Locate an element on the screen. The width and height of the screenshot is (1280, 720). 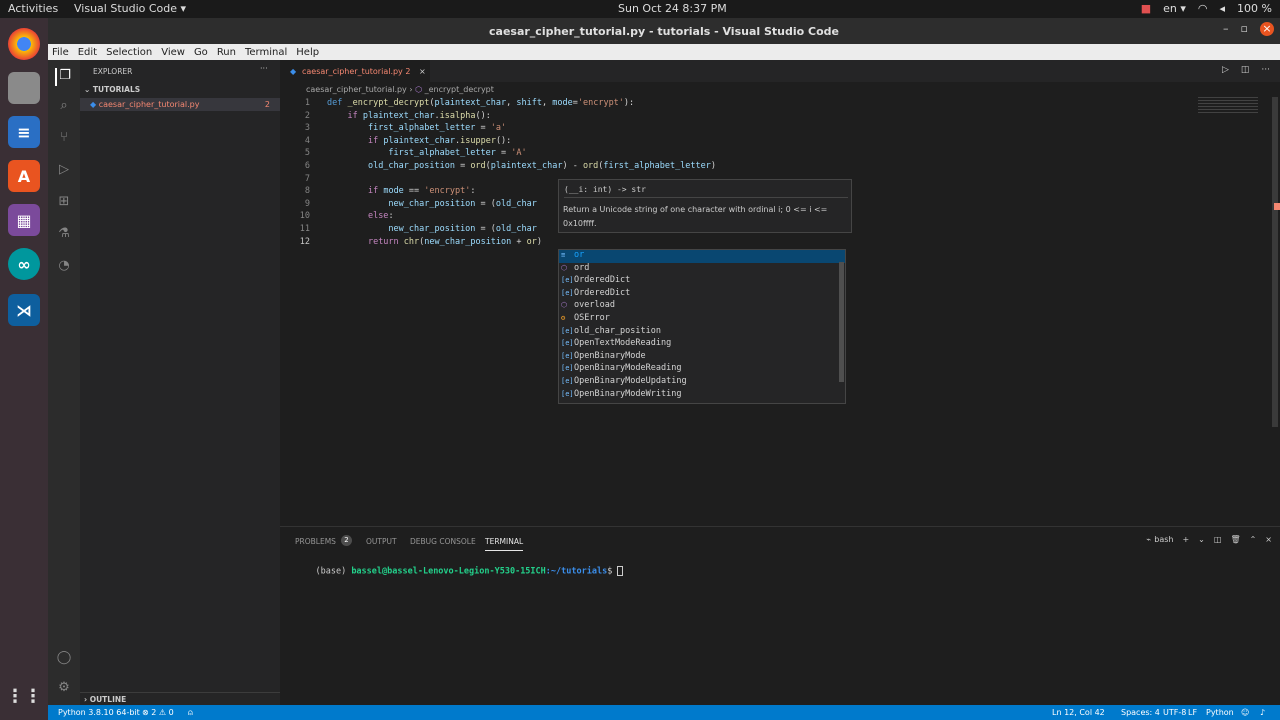
run-file-icon: ▷ is located at coordinates (1225, 70).